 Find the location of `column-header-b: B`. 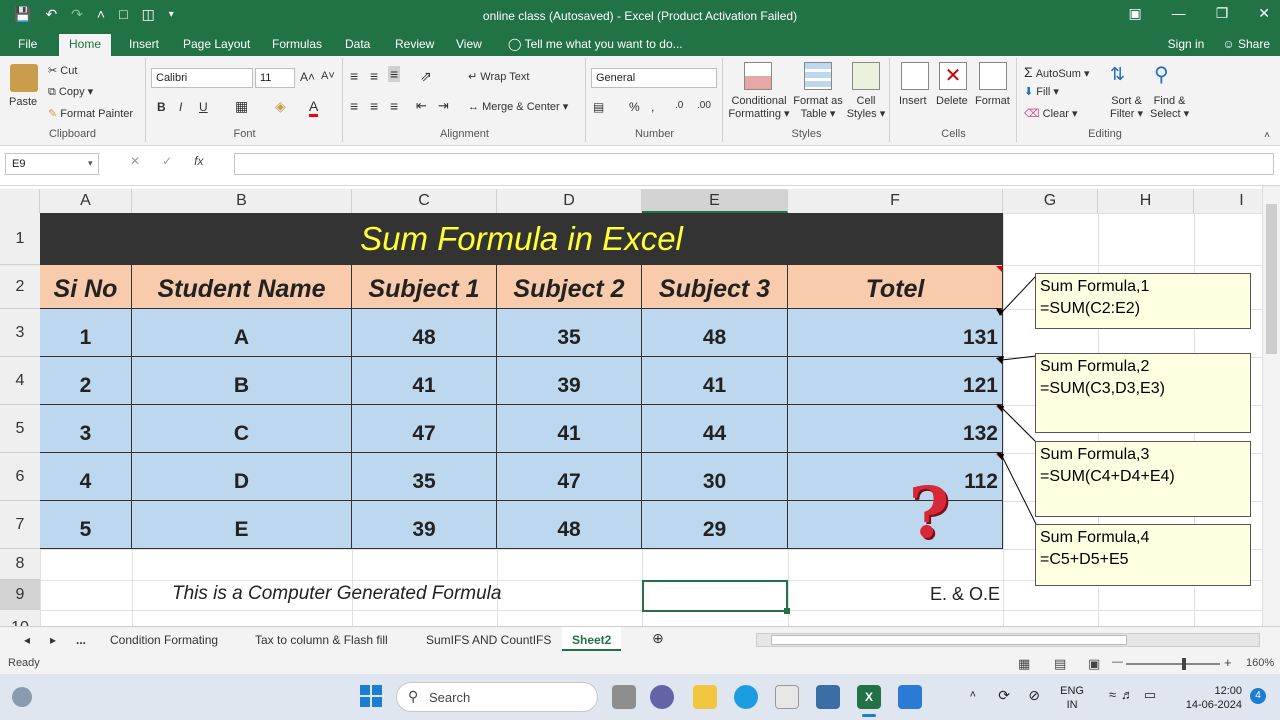

column-header-b: B is located at coordinates (242, 201).